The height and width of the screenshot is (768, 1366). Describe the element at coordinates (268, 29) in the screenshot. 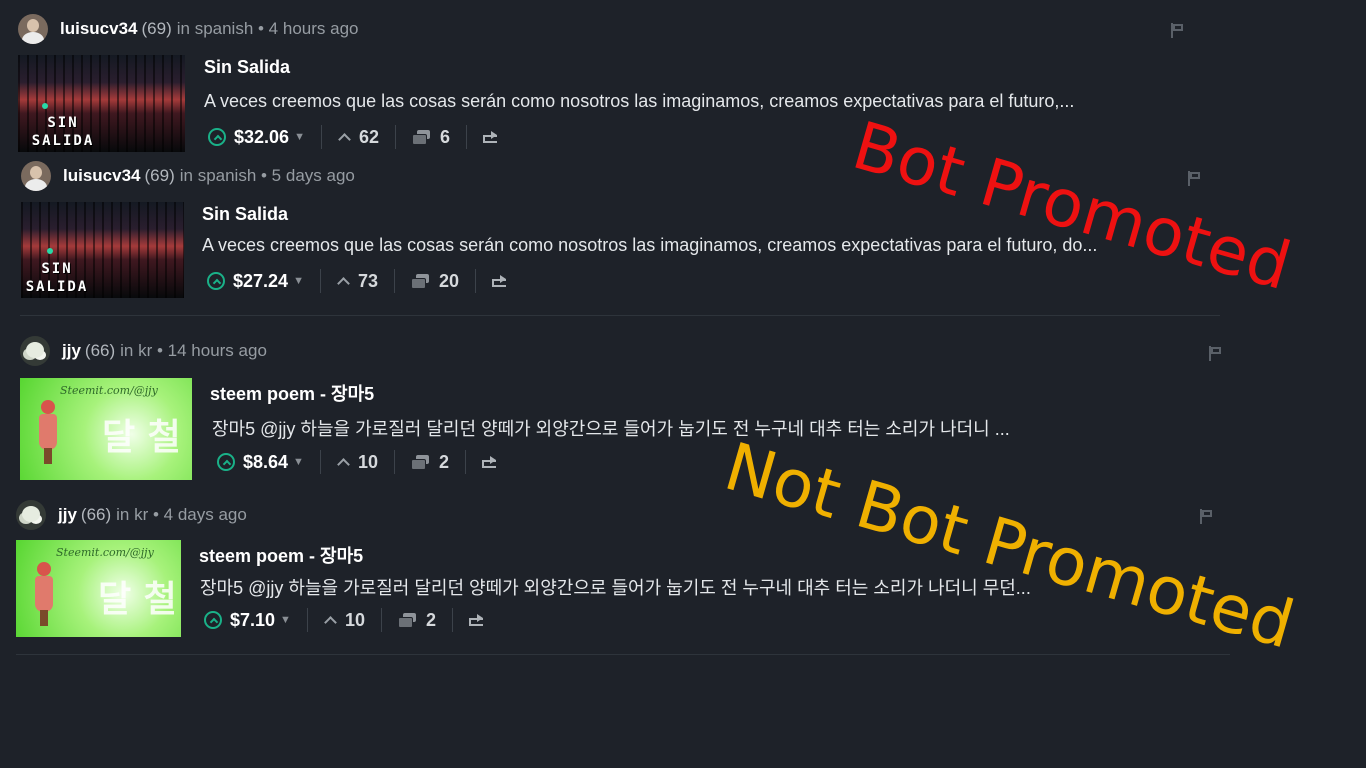

I see `post-meta: in spanish • 4 hours ago` at that location.